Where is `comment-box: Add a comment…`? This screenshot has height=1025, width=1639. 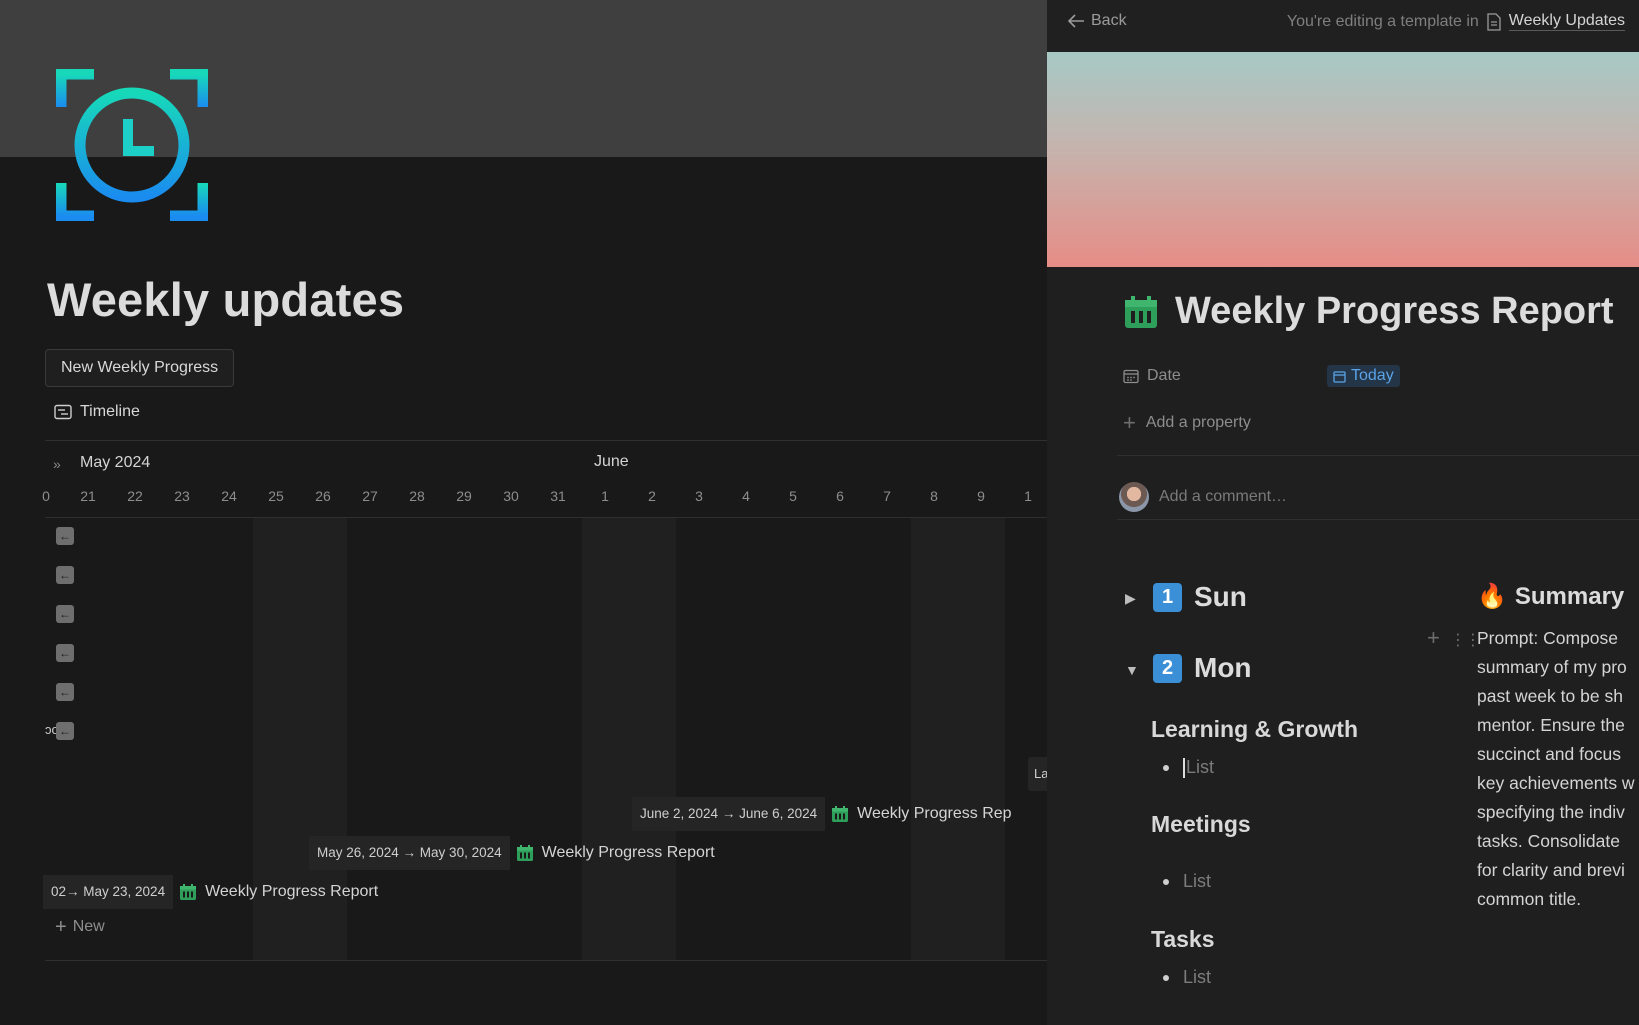 comment-box: Add a comment… is located at coordinates (1203, 497).